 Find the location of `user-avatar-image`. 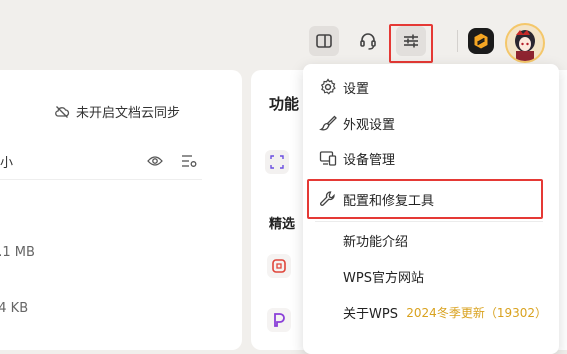

user-avatar-image is located at coordinates (525, 45).